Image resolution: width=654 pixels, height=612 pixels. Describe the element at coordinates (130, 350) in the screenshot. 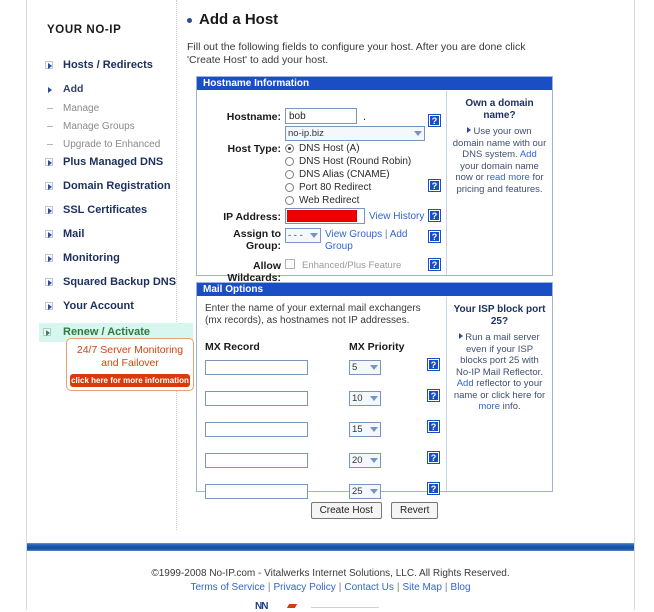

I see `promo-line-1: 24/7 Server Monitoring` at that location.